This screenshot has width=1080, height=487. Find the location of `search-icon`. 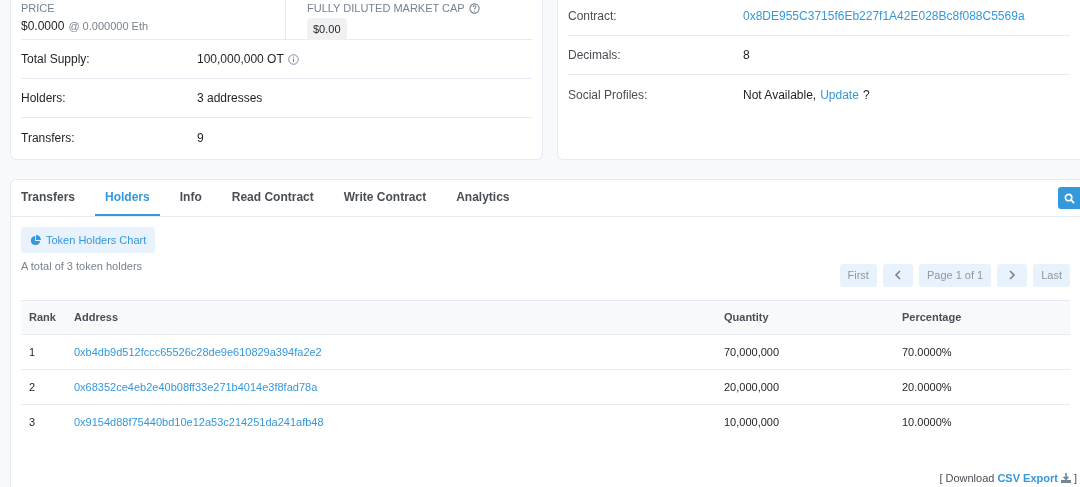

search-icon is located at coordinates (1069, 198).